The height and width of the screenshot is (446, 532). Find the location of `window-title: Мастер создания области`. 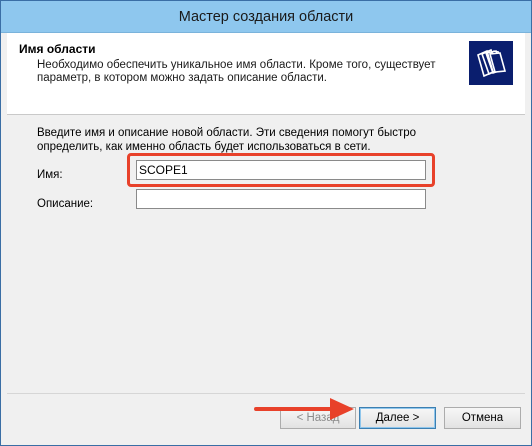

window-title: Мастер создания области is located at coordinates (266, 16).